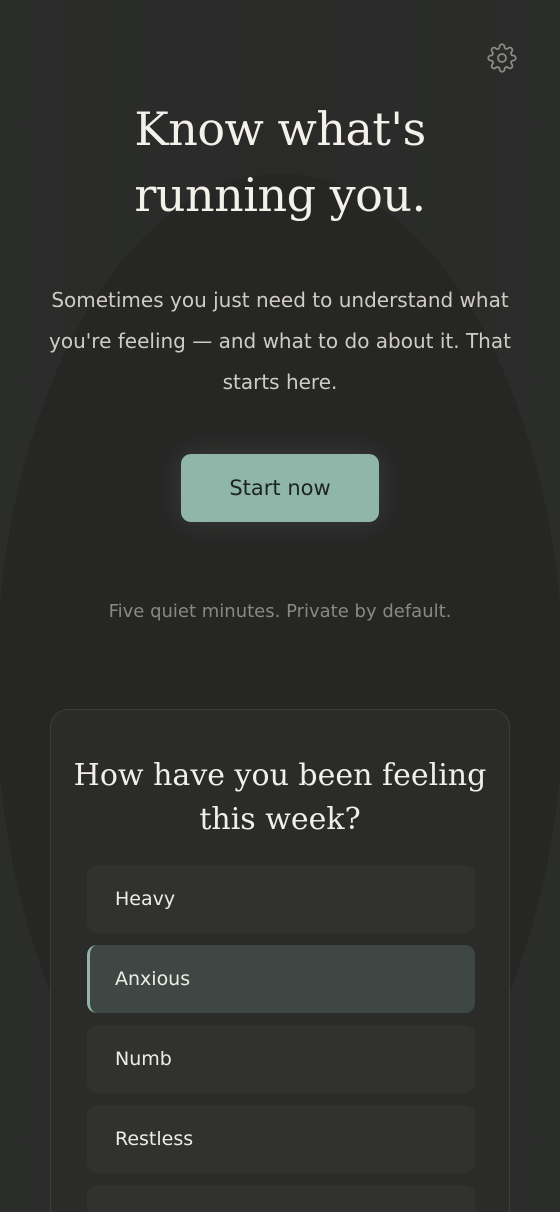 The width and height of the screenshot is (560, 1212). What do you see at coordinates (280, 797) in the screenshot?
I see `survey-question: How have you been feeling this week?` at bounding box center [280, 797].